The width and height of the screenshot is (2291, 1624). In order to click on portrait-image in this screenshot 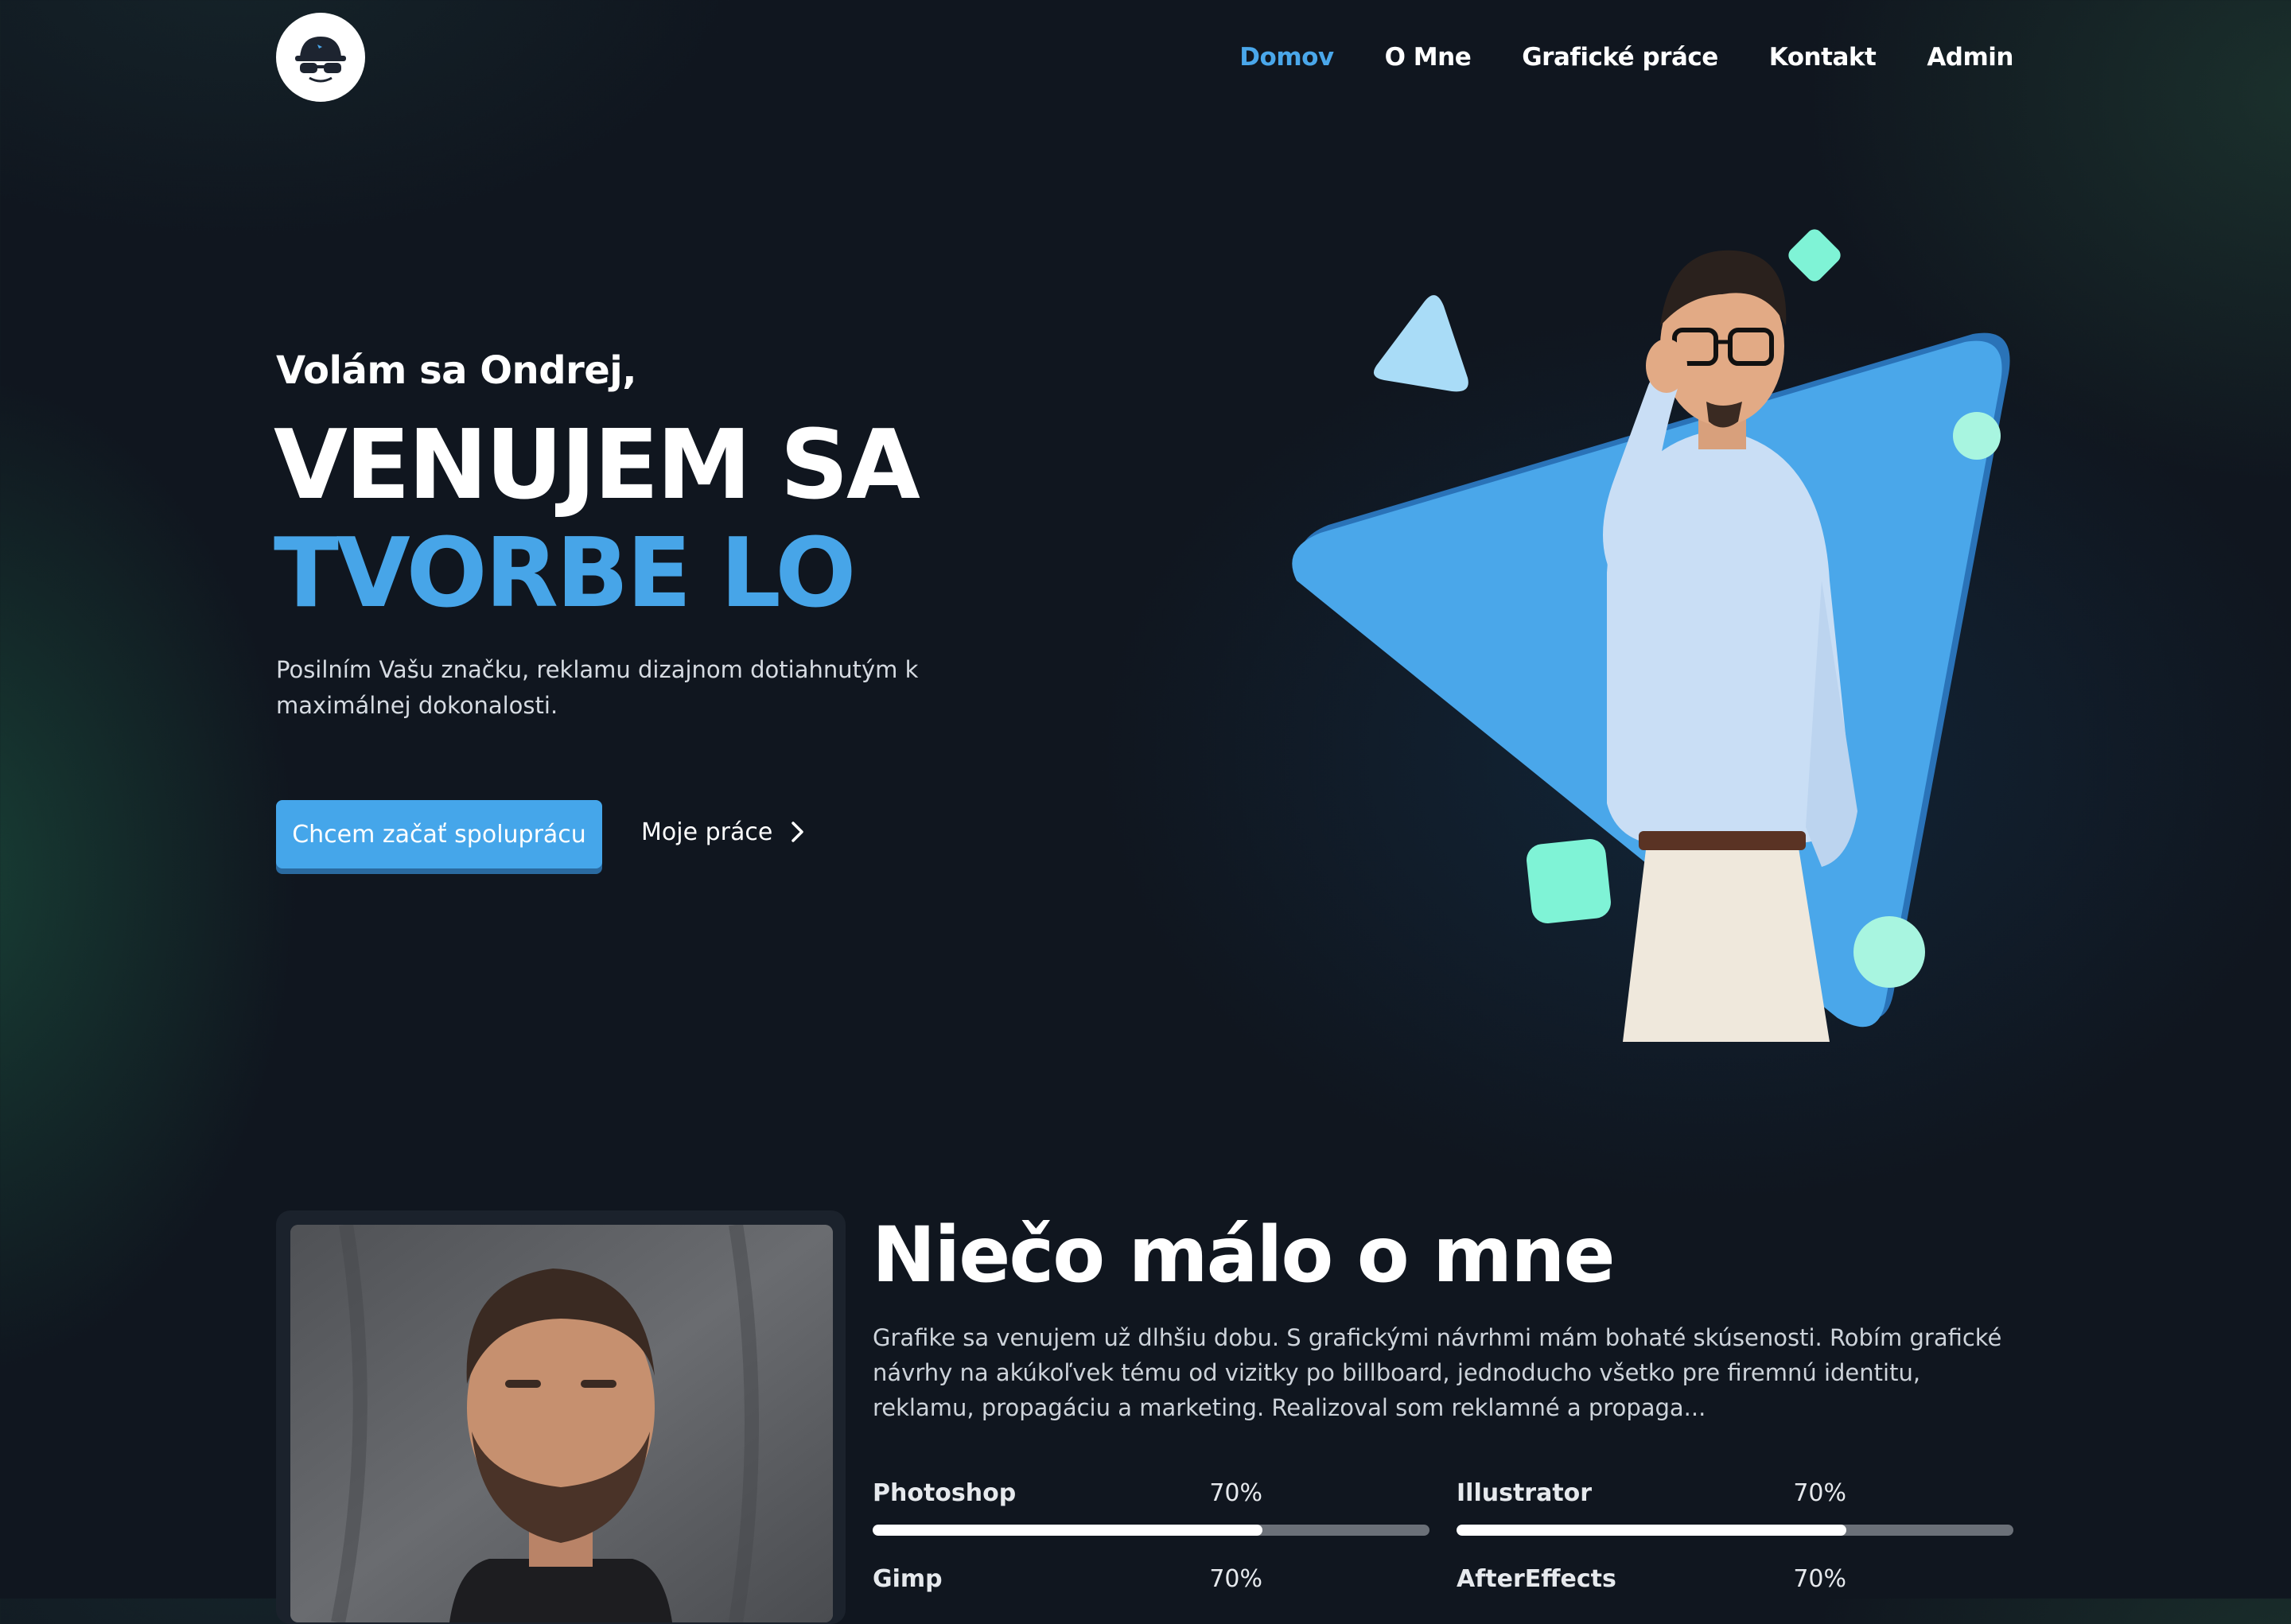, I will do `click(561, 1423)`.